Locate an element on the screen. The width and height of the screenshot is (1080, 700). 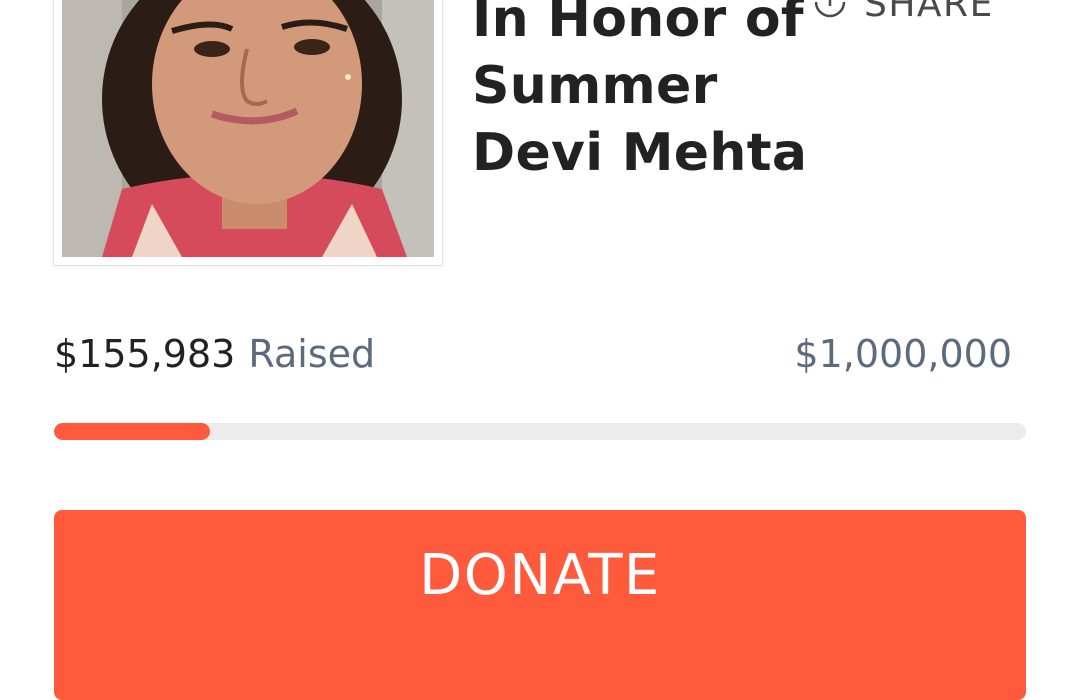
portrait-image is located at coordinates (248, 128).